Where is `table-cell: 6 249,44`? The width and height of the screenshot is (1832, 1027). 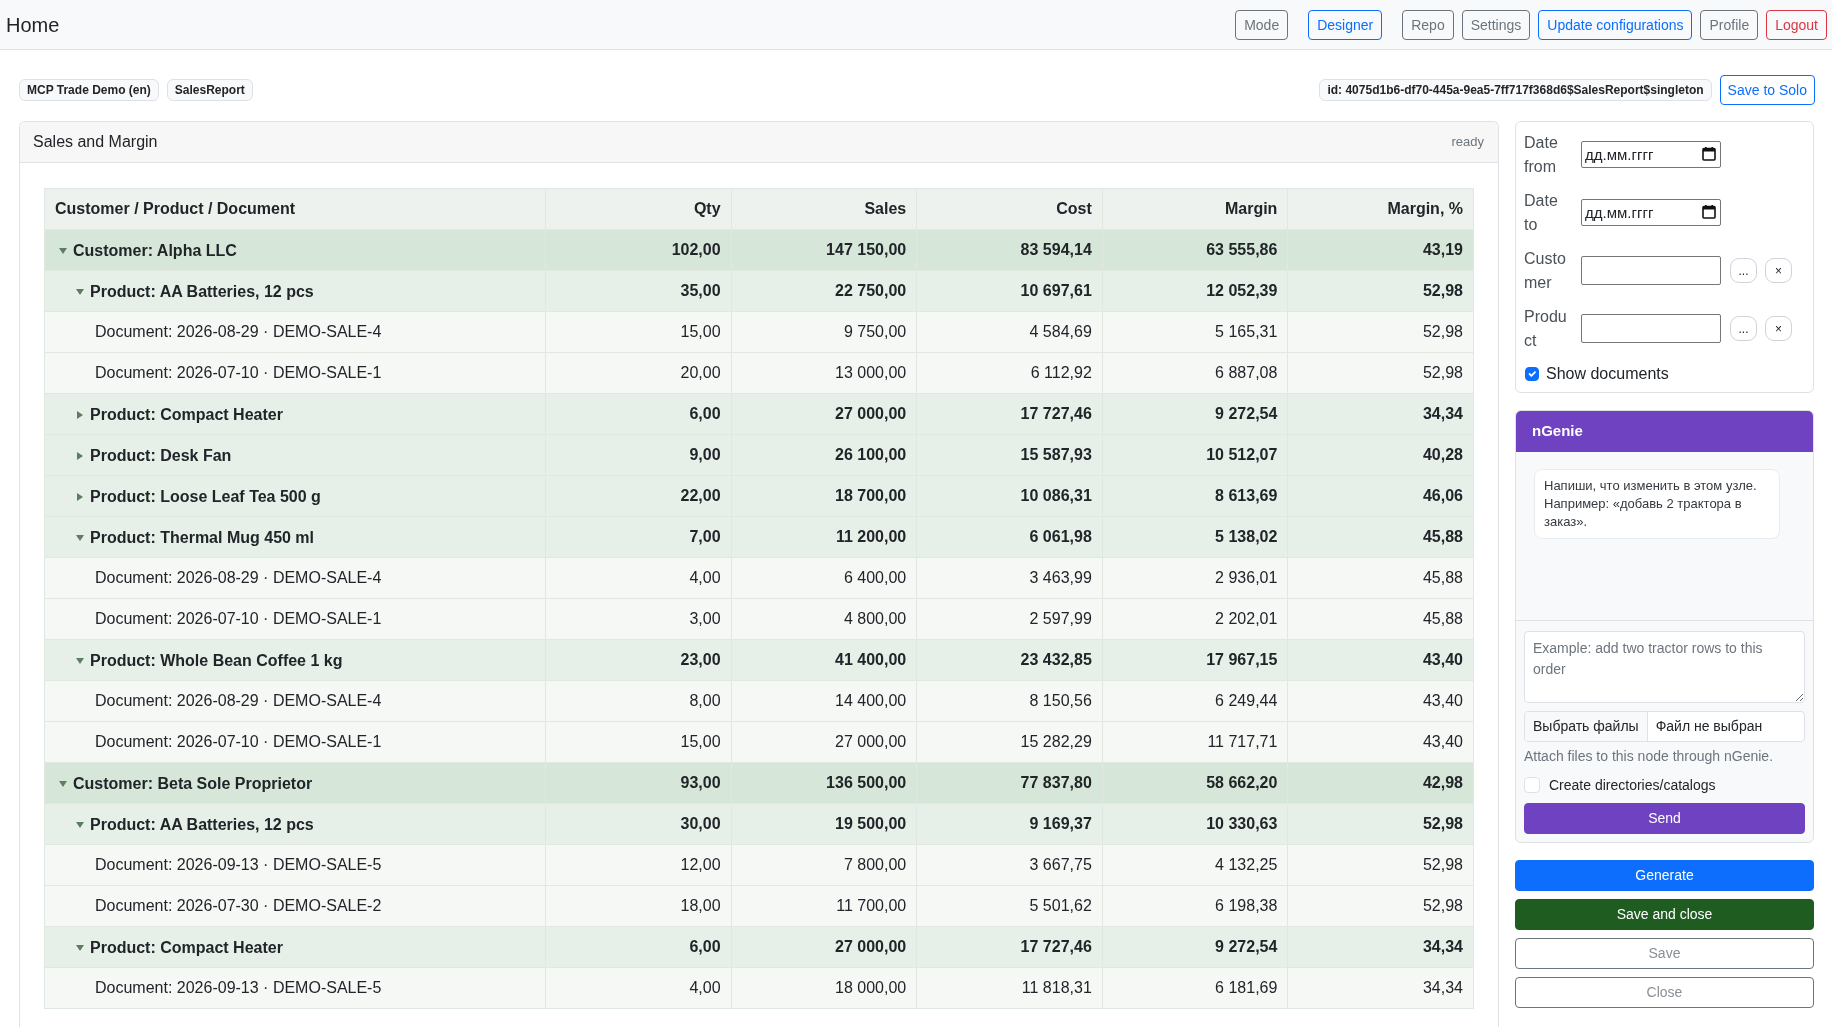
table-cell: 6 249,44 is located at coordinates (1195, 701).